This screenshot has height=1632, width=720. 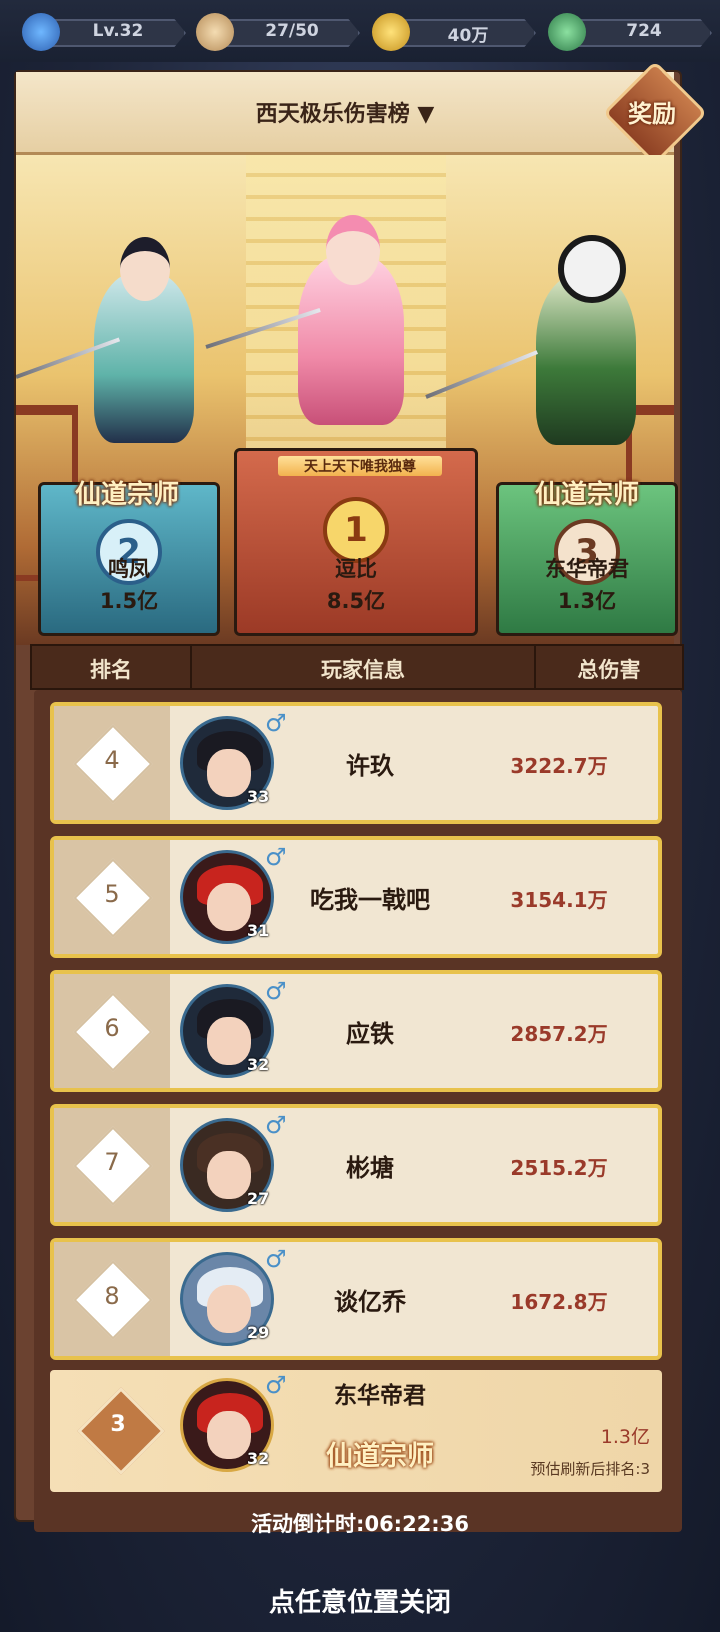 What do you see at coordinates (380, 1396) in the screenshot?
I see `my-name: 东华帝君` at bounding box center [380, 1396].